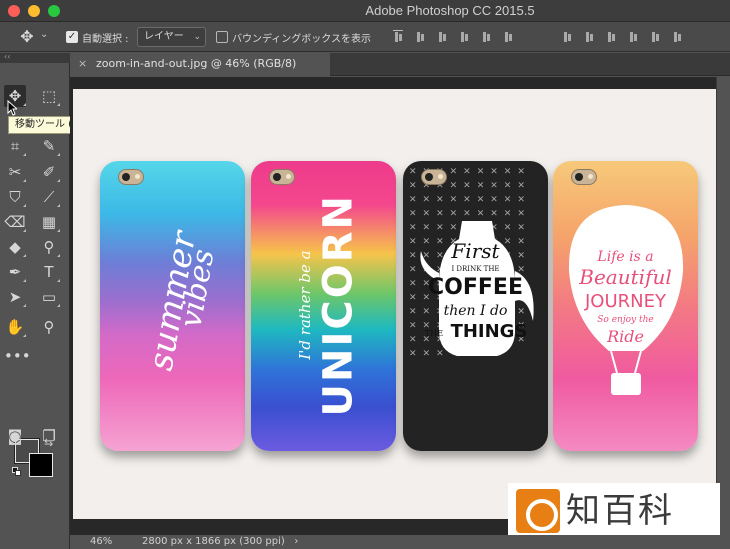  Describe the element at coordinates (296, 541) in the screenshot. I see `status-menu-arrow-icon: ›` at that location.